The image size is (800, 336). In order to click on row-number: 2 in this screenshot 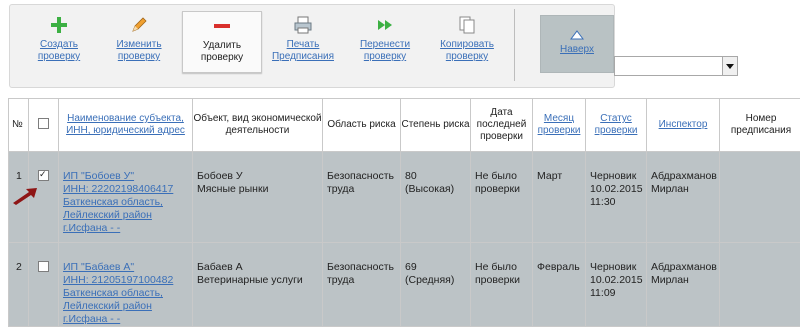, I will do `click(19, 267)`.